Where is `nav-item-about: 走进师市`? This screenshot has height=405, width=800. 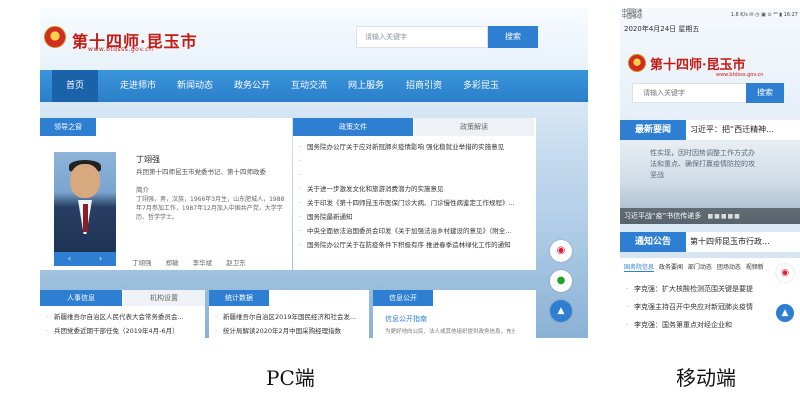 nav-item-about: 走进师市 is located at coordinates (138, 86).